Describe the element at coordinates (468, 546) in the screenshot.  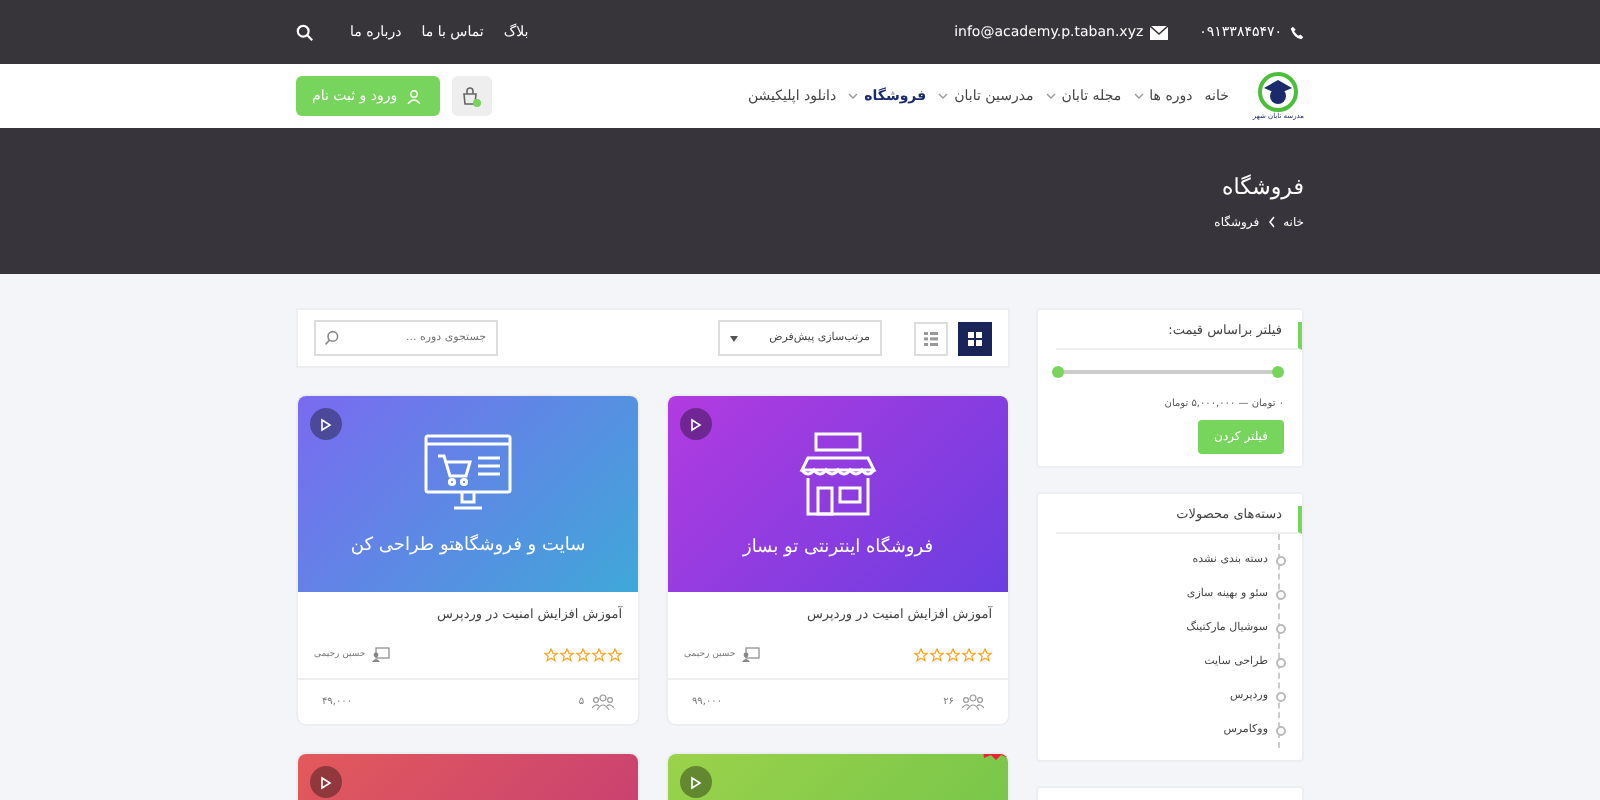
I see `banner-text: سایت و فروشگاهتو طراحی کن` at that location.